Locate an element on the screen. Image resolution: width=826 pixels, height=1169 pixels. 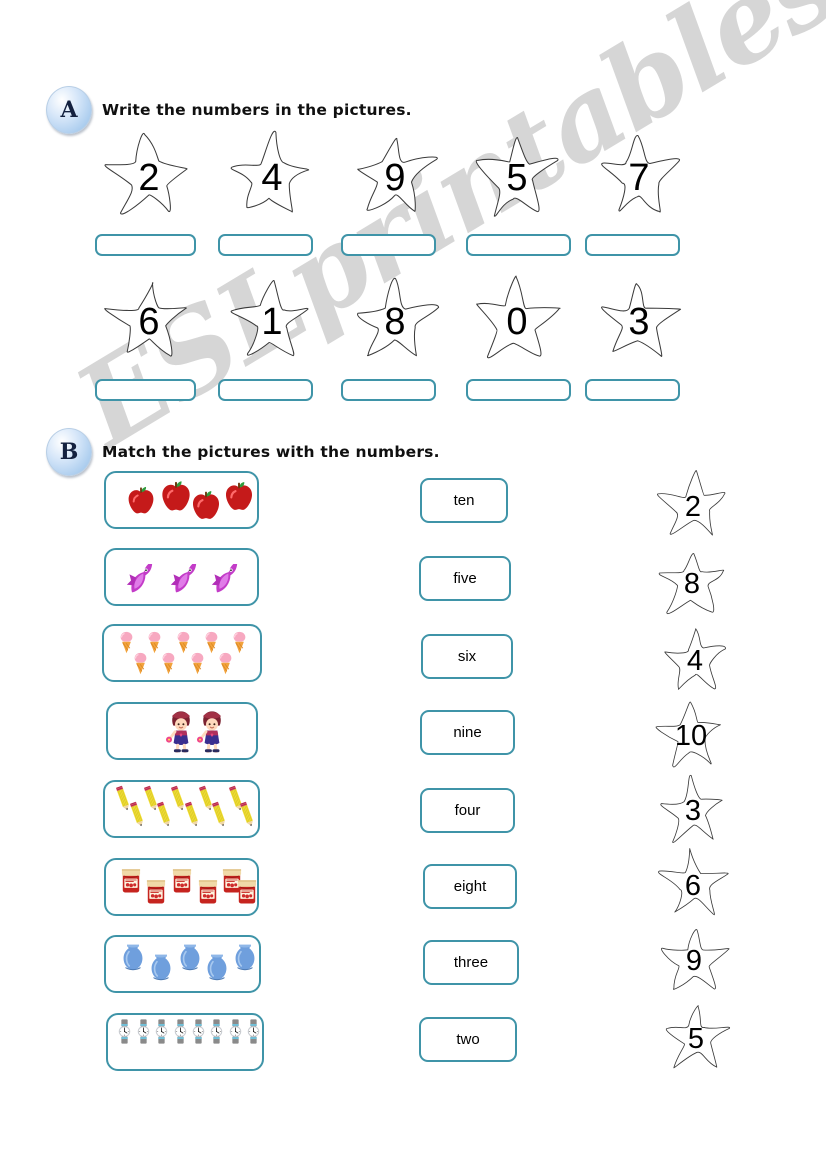
picture-box-pencil is located at coordinates (181, 809).